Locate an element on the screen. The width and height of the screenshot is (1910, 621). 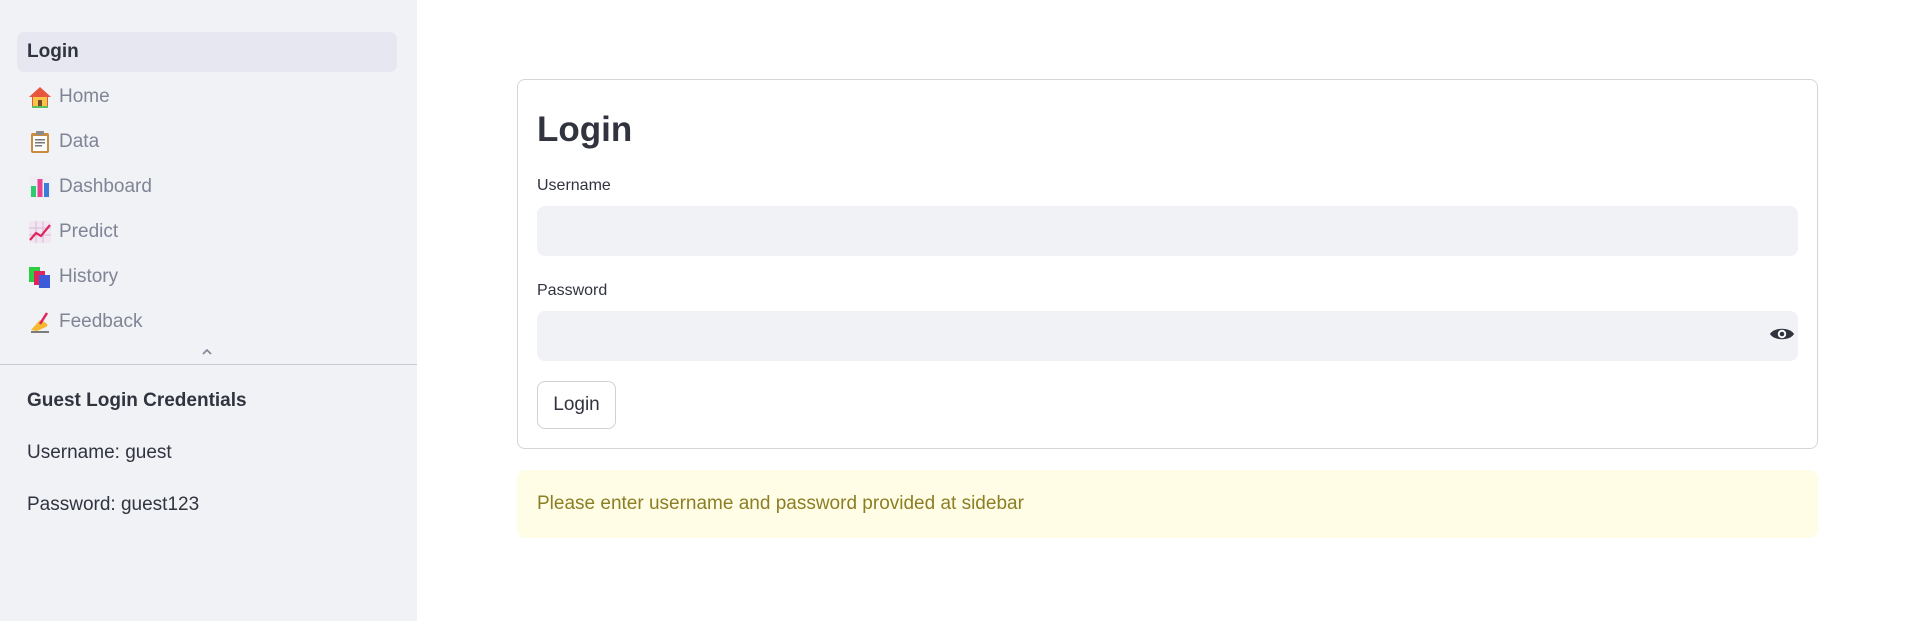
sidebar-item-label: Dashboard is located at coordinates (105, 186).